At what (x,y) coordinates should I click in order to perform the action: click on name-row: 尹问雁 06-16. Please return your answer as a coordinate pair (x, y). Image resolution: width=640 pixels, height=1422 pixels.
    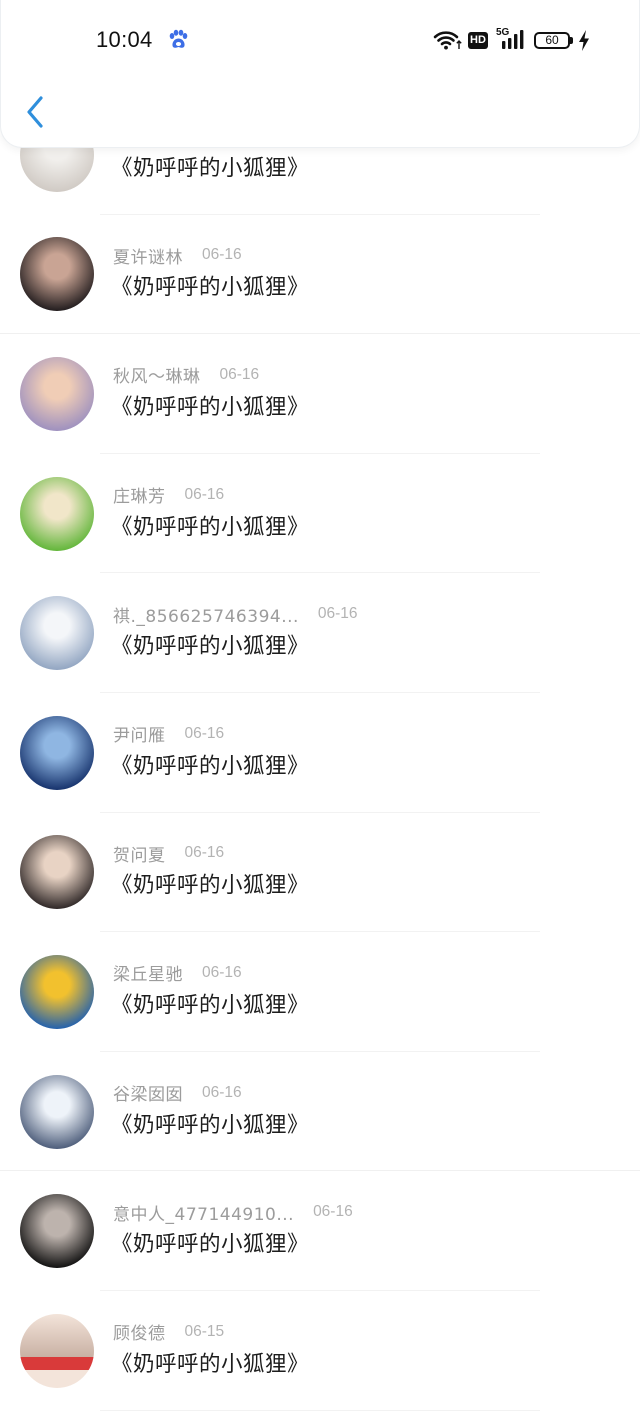
    Looking at the image, I should click on (169, 735).